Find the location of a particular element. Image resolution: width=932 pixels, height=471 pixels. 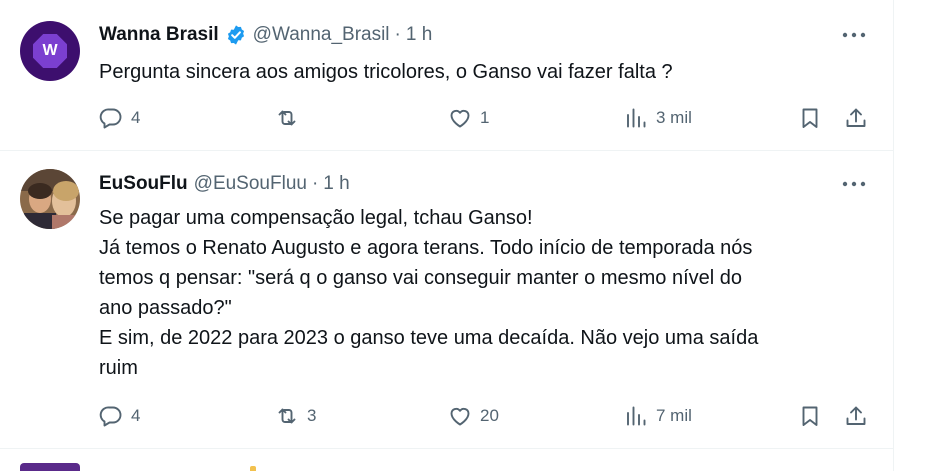

author-name: Wanna Brasil is located at coordinates (159, 35).